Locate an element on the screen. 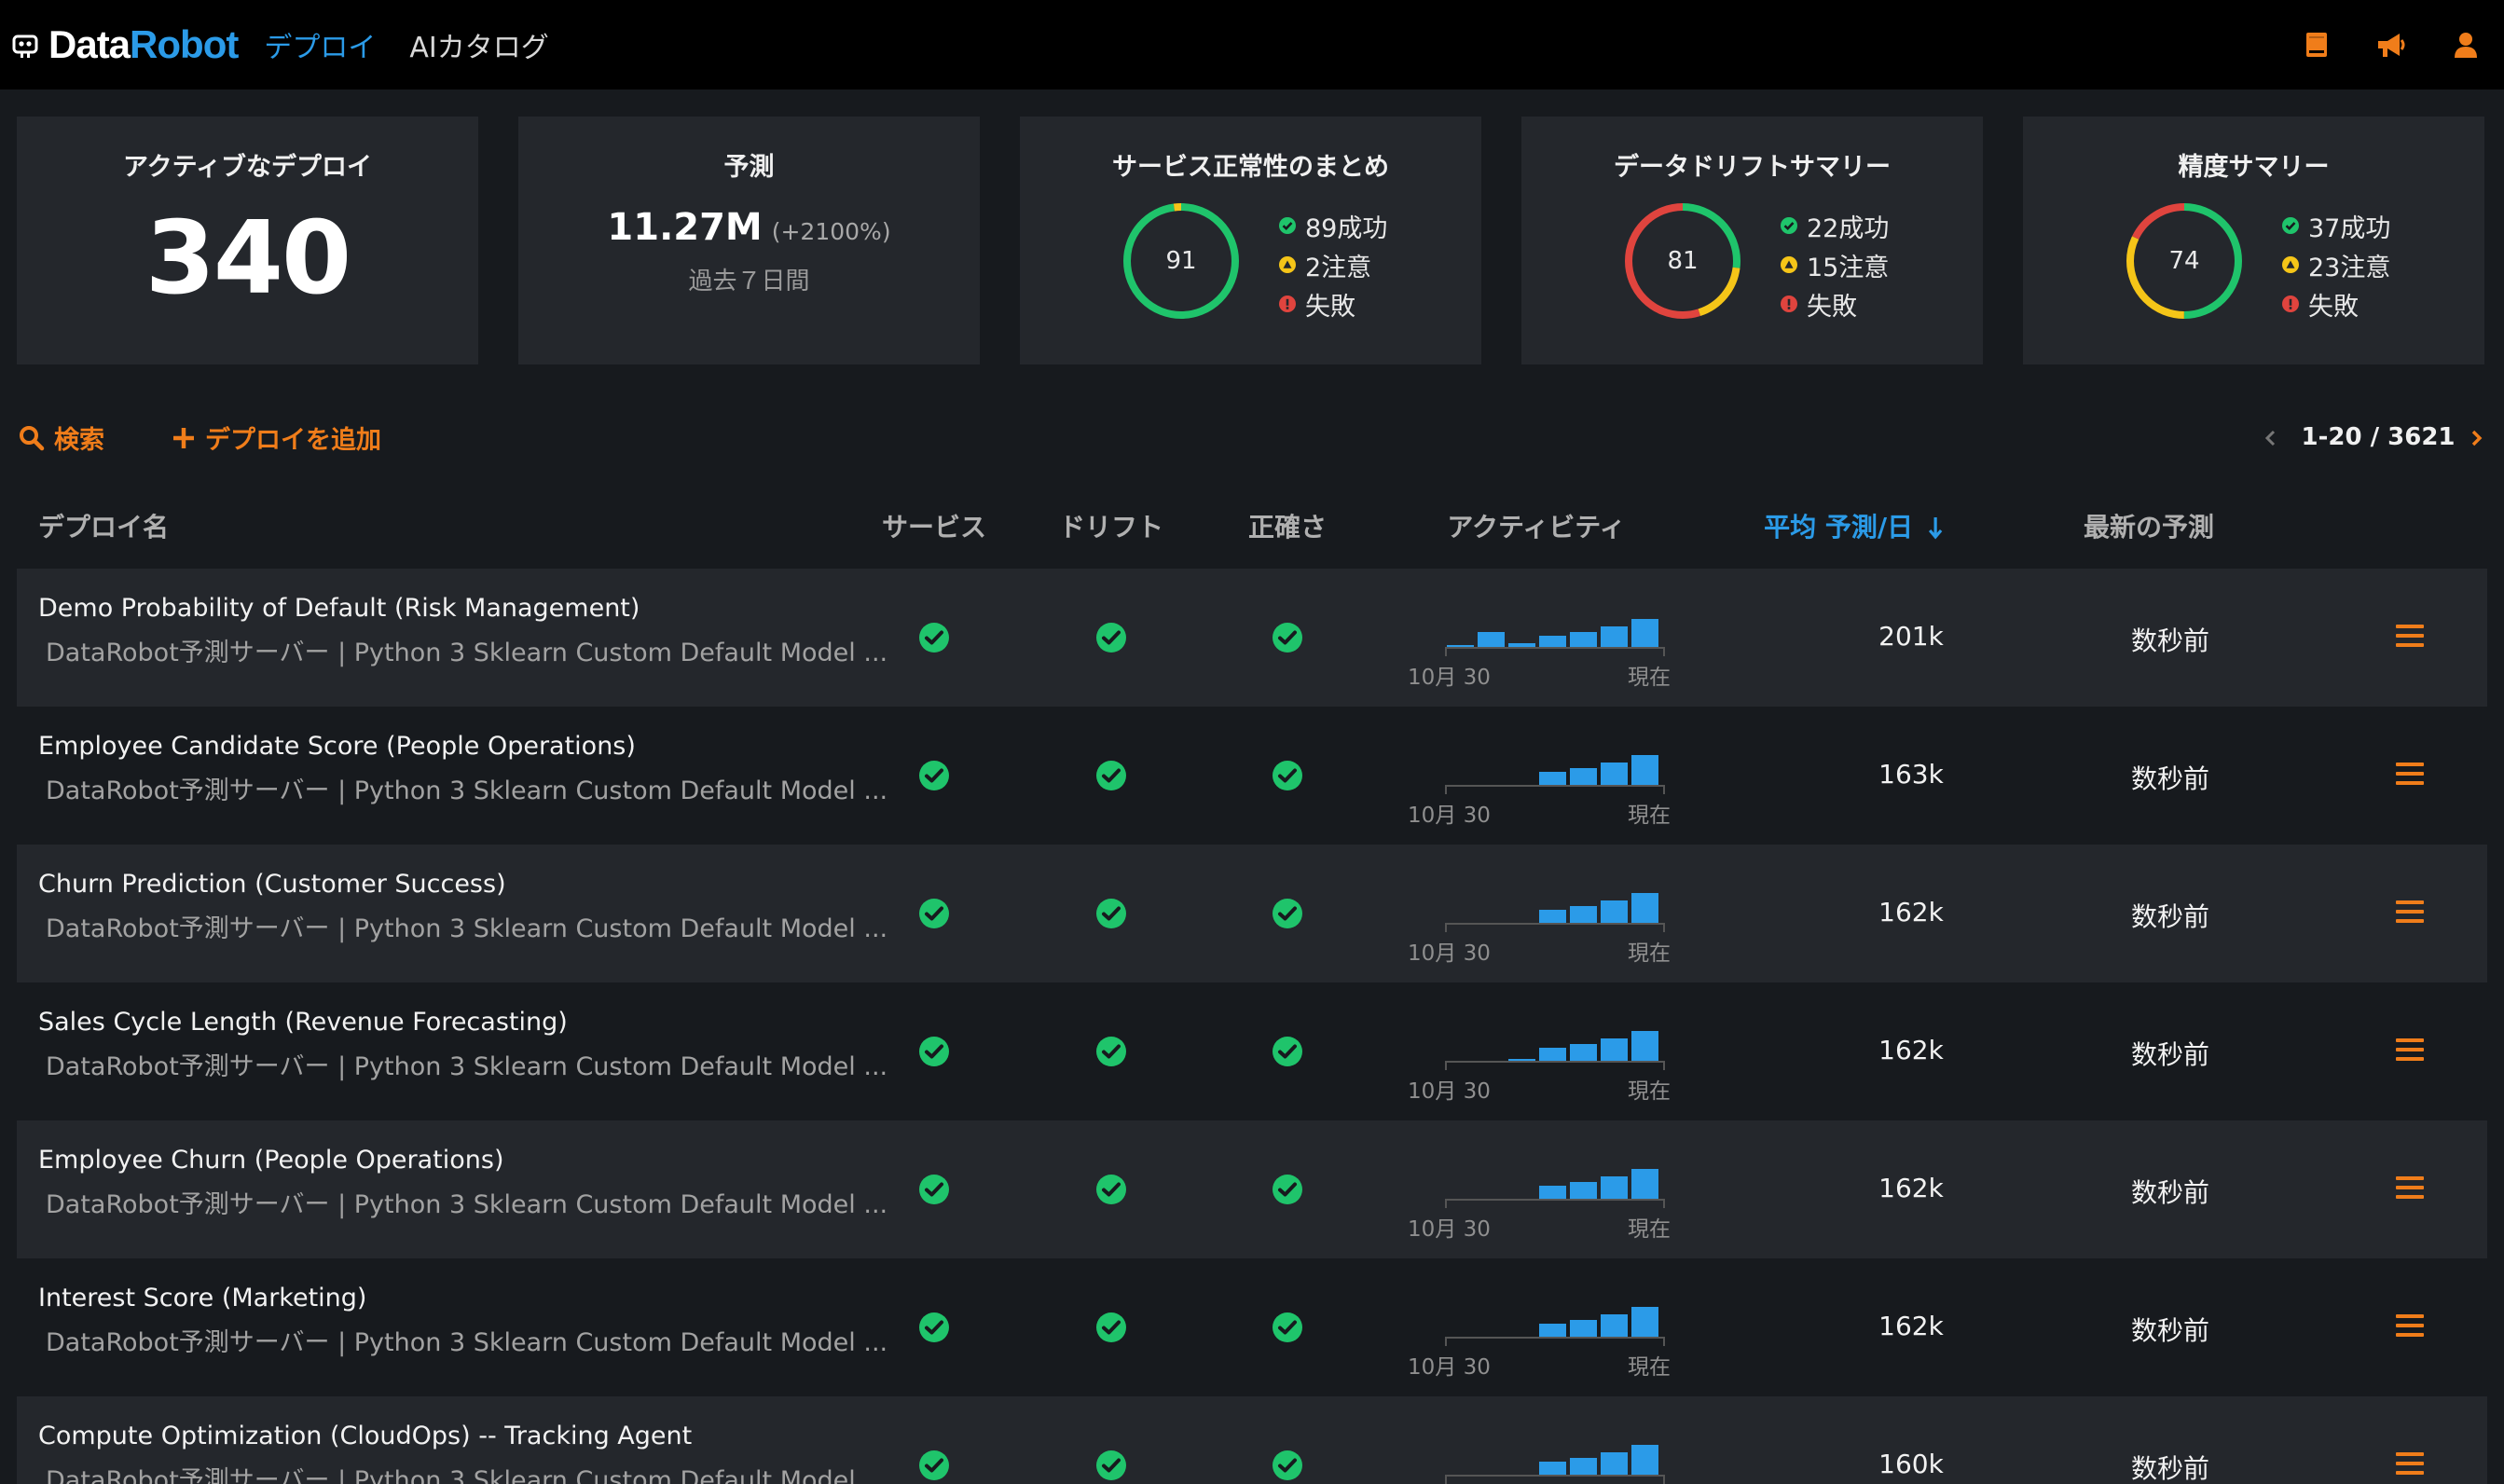  search-icon is located at coordinates (33, 437).